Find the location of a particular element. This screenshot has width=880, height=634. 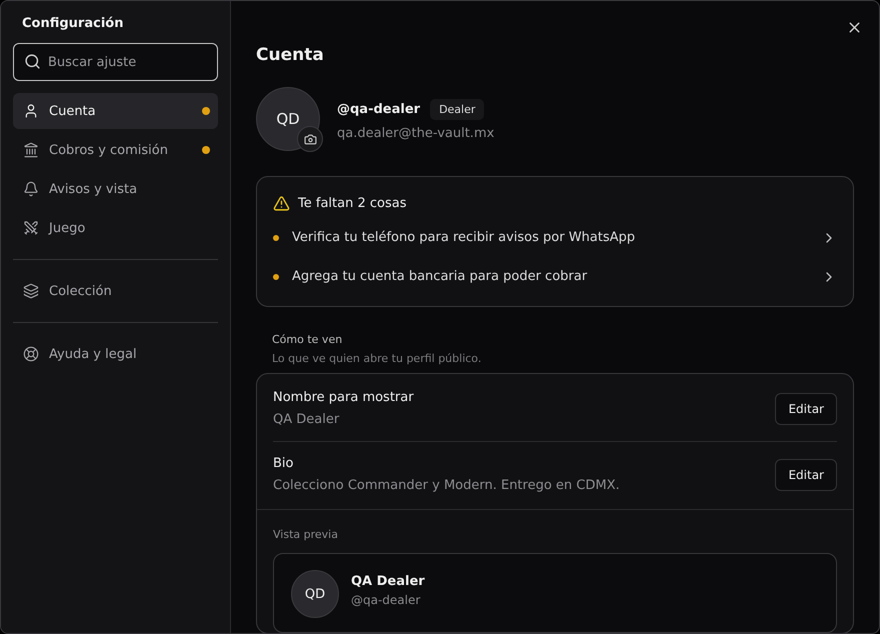

sidebar-item: Colección is located at coordinates (115, 291).